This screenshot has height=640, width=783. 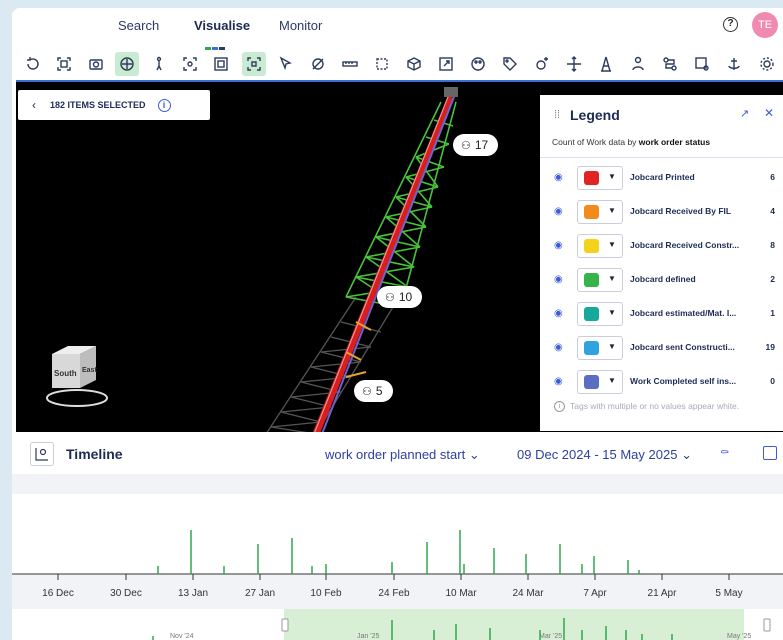 What do you see at coordinates (127, 64) in the screenshot?
I see `navigate-icon` at bounding box center [127, 64].